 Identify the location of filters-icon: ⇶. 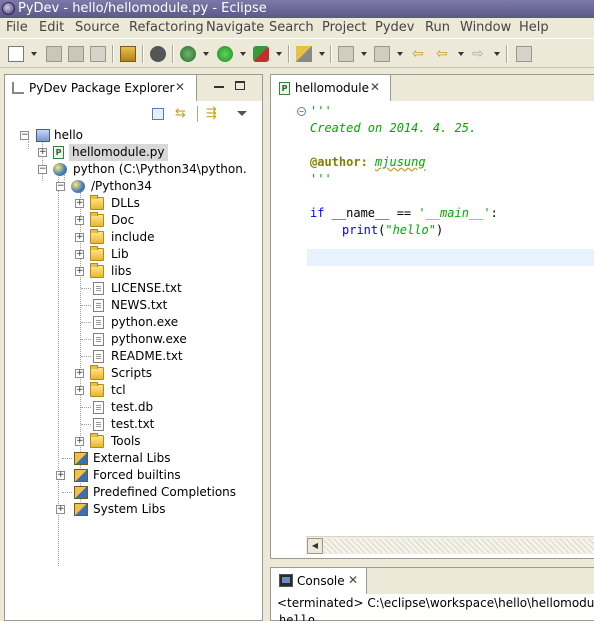
(211, 113).